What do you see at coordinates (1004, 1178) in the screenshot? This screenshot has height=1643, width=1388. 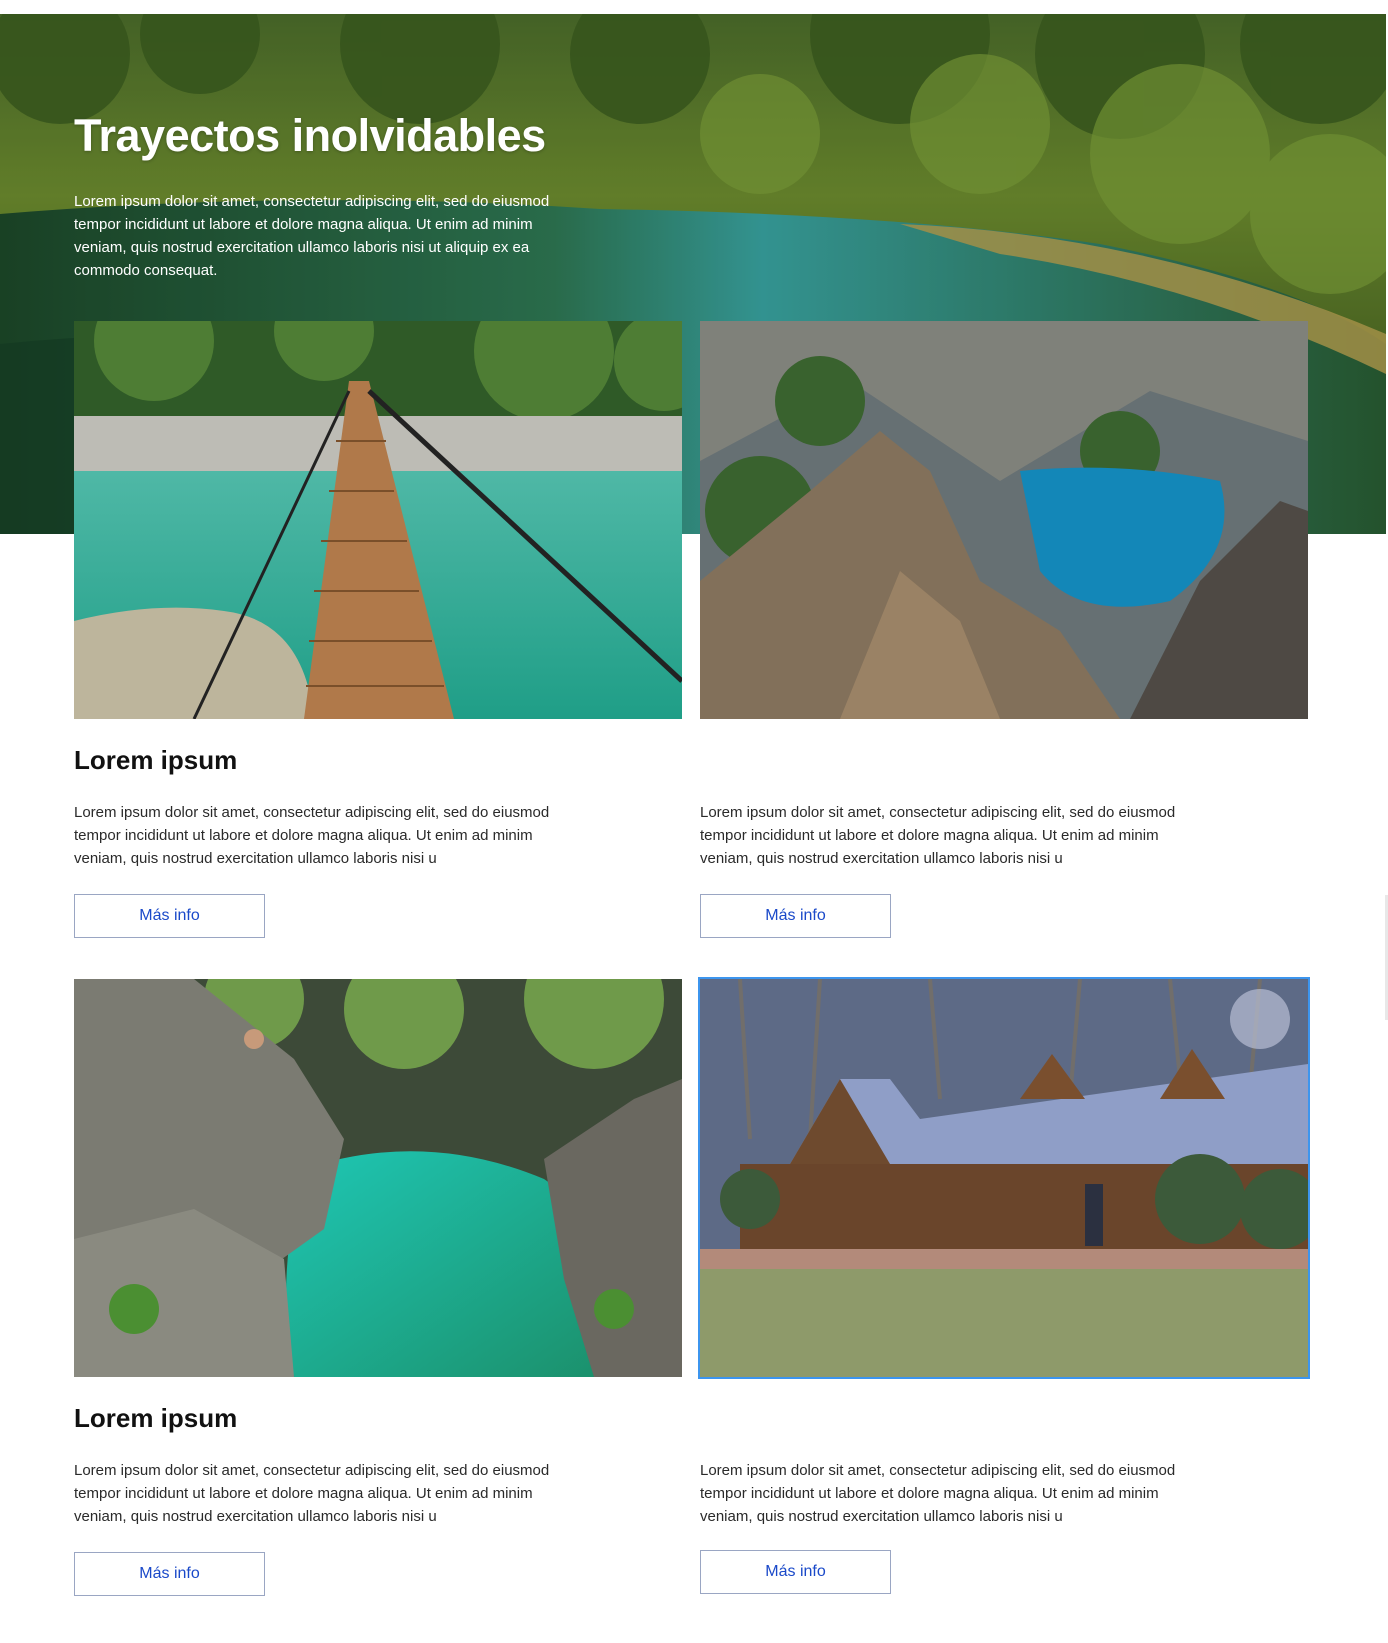 I see `card-image-cabin` at bounding box center [1004, 1178].